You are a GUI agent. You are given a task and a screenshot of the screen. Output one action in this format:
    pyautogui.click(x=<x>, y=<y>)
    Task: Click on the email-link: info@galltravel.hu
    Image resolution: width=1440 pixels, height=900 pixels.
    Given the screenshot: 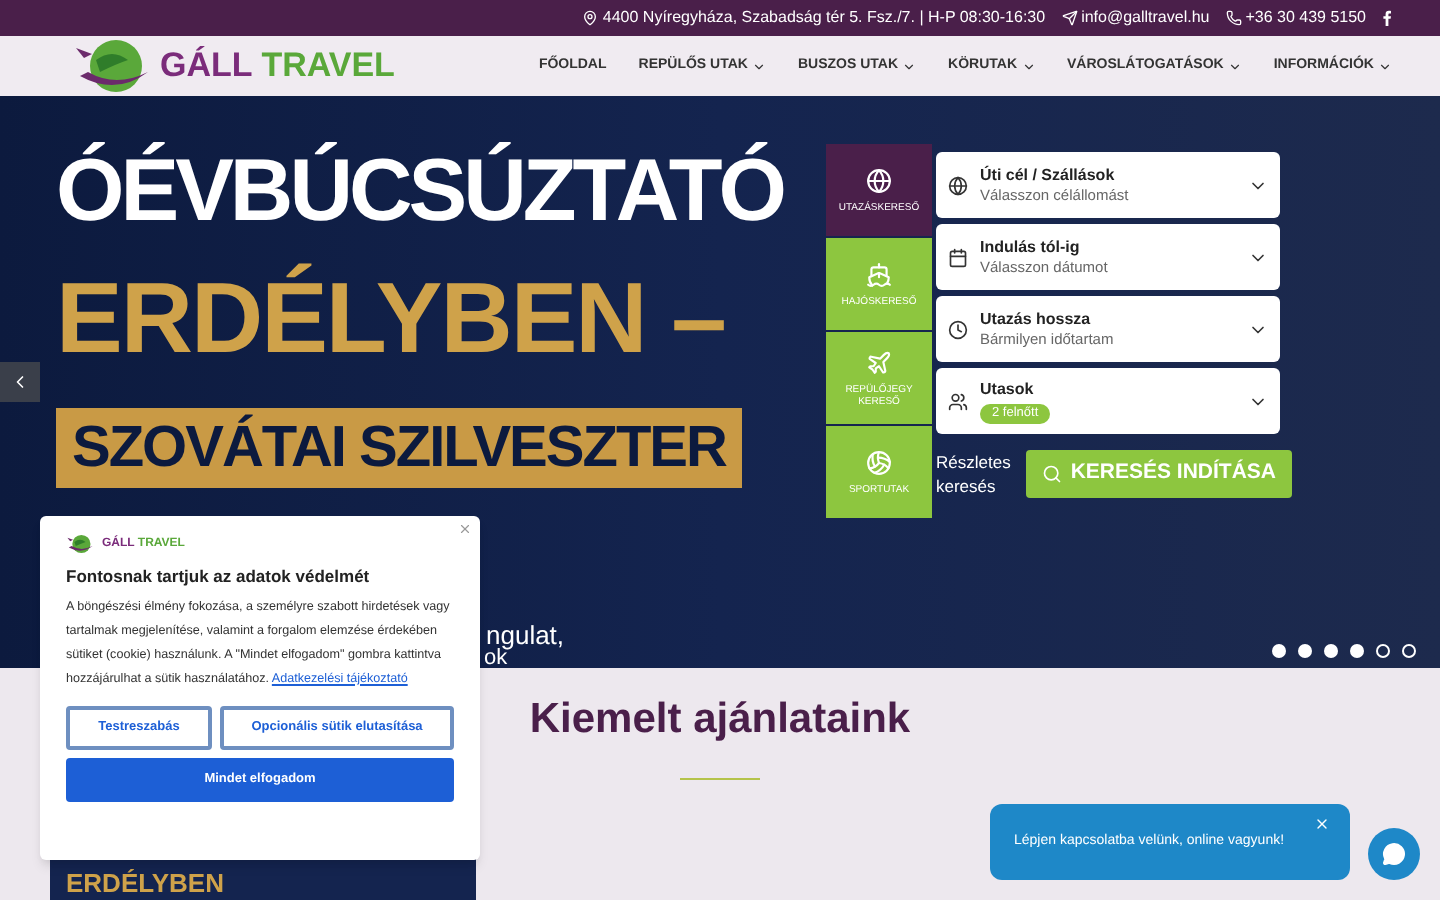 What is the action you would take?
    pyautogui.click(x=1135, y=18)
    